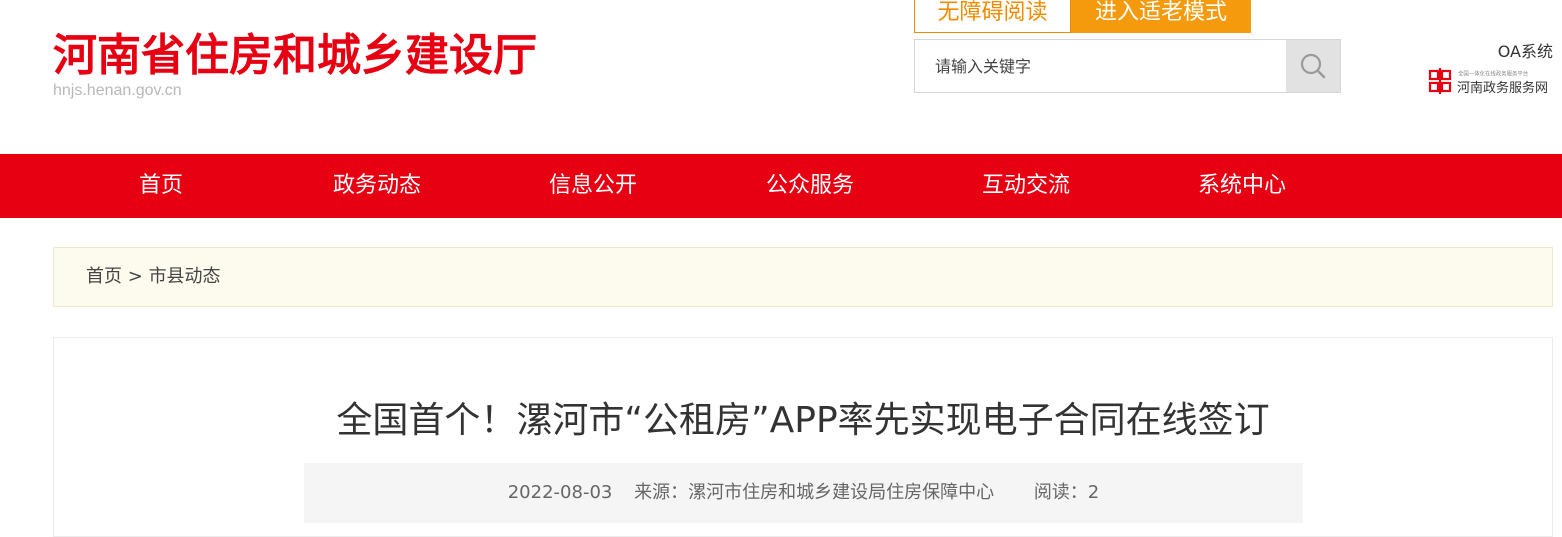 The width and height of the screenshot is (1562, 537). What do you see at coordinates (1161, 16) in the screenshot?
I see `elder-mode-button: 进入适老模式` at bounding box center [1161, 16].